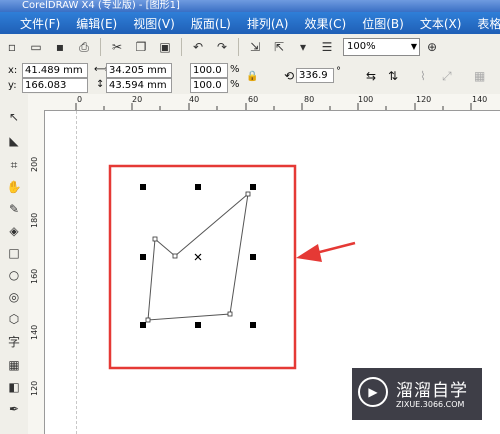  I want to click on smart-fill-icon: ◈, so click(14, 231).